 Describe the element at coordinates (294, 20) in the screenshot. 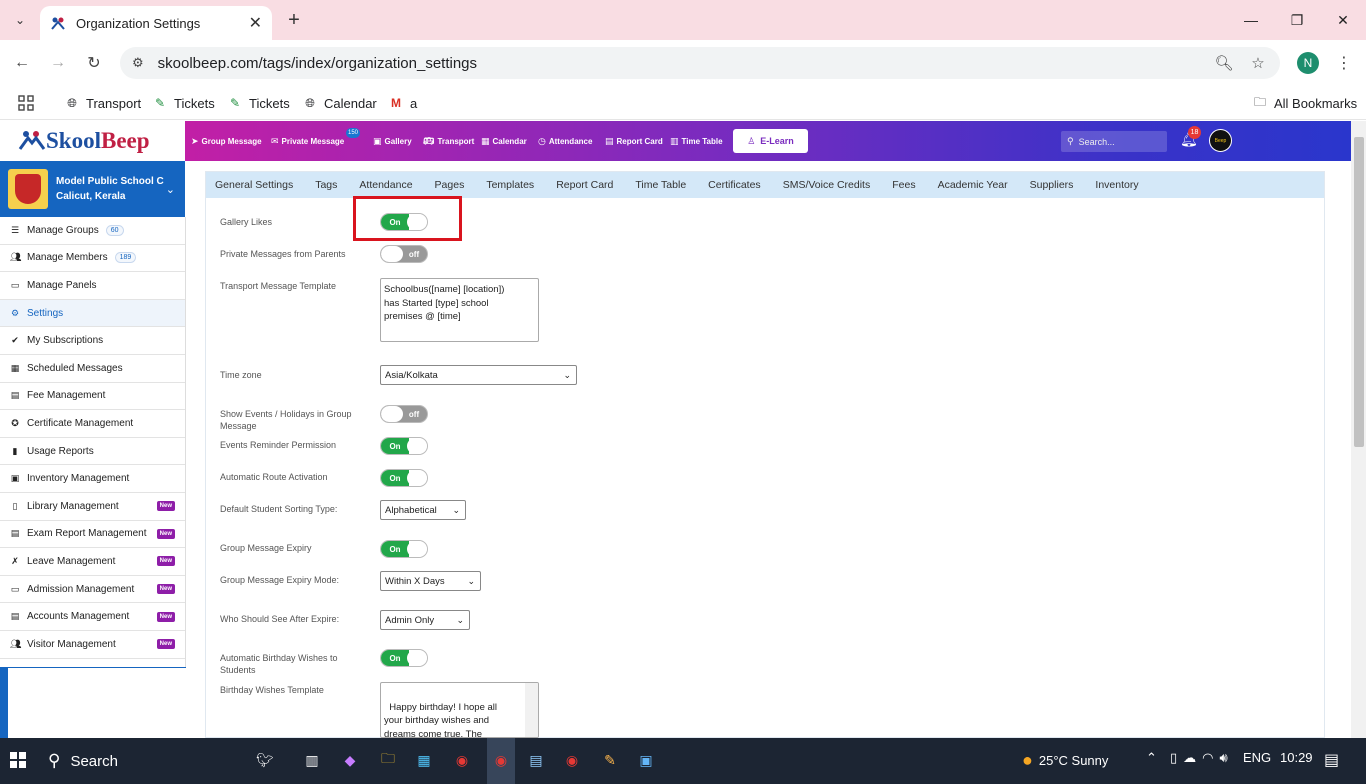

I see `new-tab-button: +` at that location.